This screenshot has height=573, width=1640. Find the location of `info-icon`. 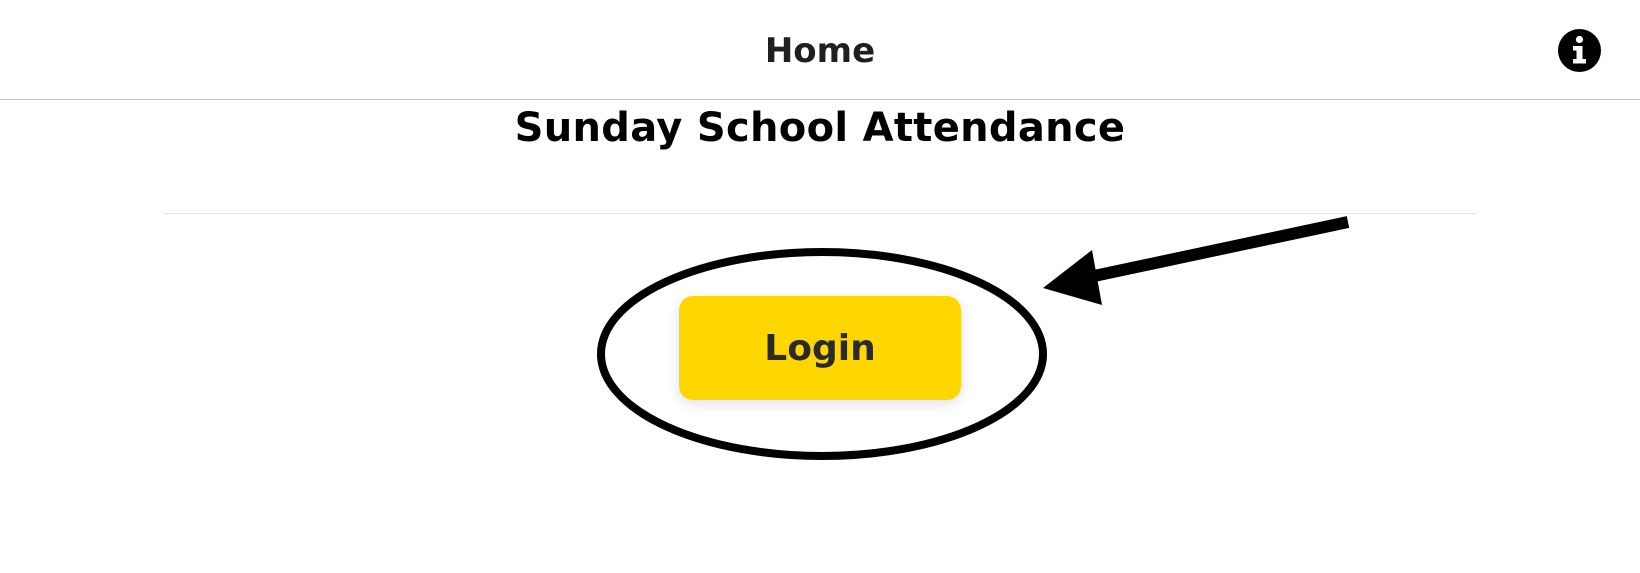

info-icon is located at coordinates (1579, 50).